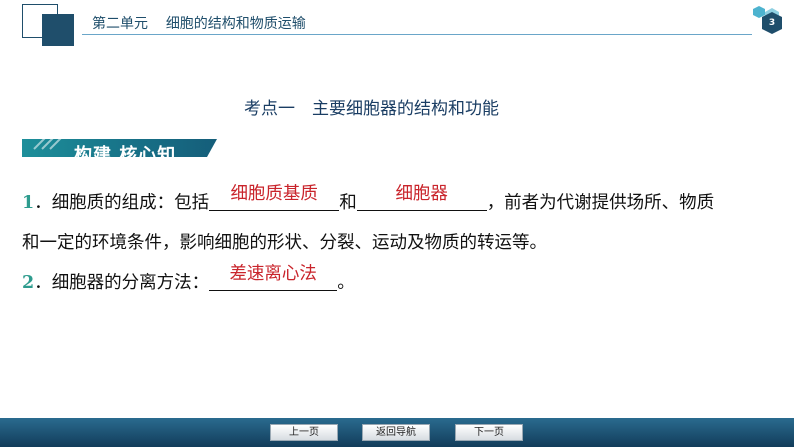 This screenshot has height=447, width=794. I want to click on answer-blank: 细胞质基质, so click(274, 197).